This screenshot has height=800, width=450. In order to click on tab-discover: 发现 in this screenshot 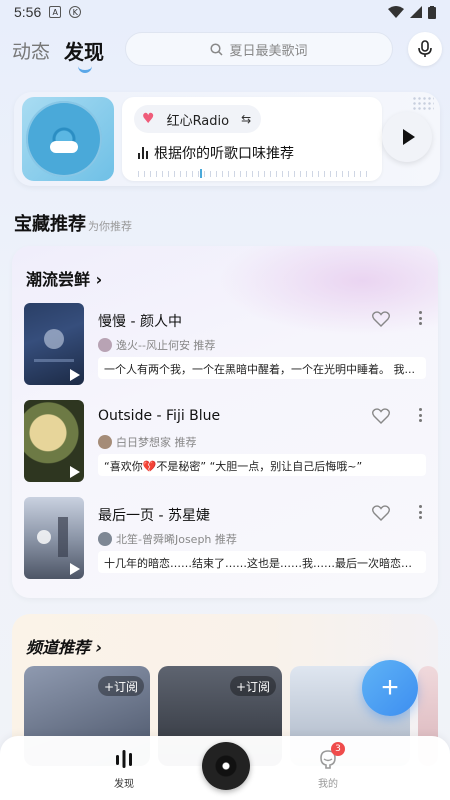, I will do `click(84, 54)`.